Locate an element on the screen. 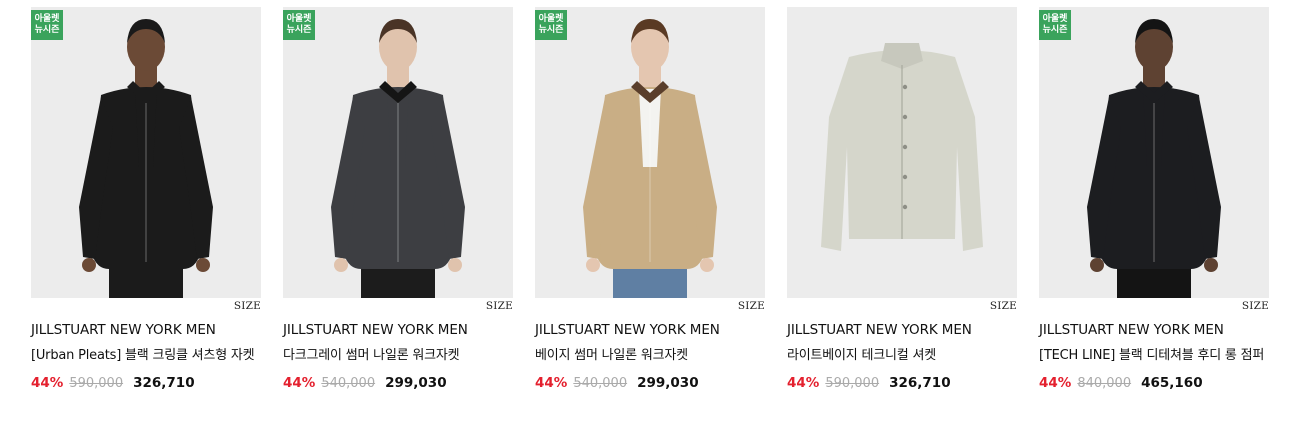 The height and width of the screenshot is (435, 1292). product-name: 라이트베이지 테크니컬 셔켓 is located at coordinates (902, 353).